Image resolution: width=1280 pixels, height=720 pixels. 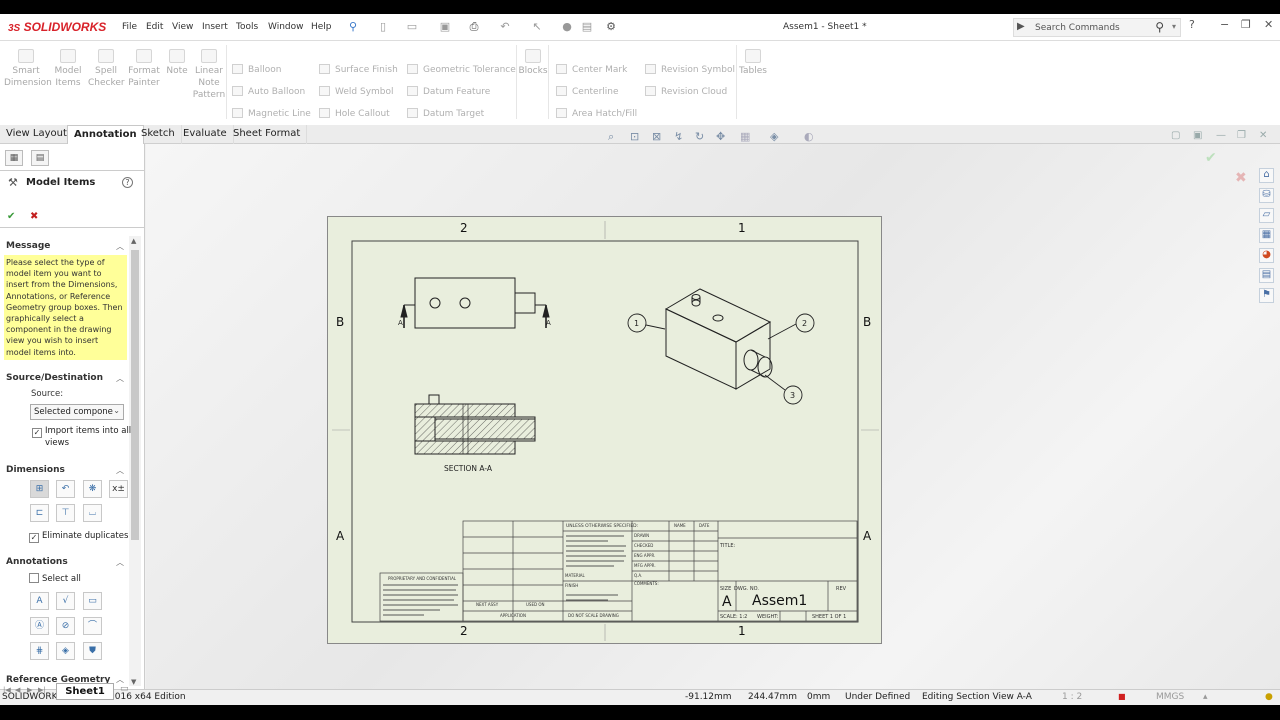 I want to click on hole-wizard-profile-button: ⊏, so click(x=39, y=513).